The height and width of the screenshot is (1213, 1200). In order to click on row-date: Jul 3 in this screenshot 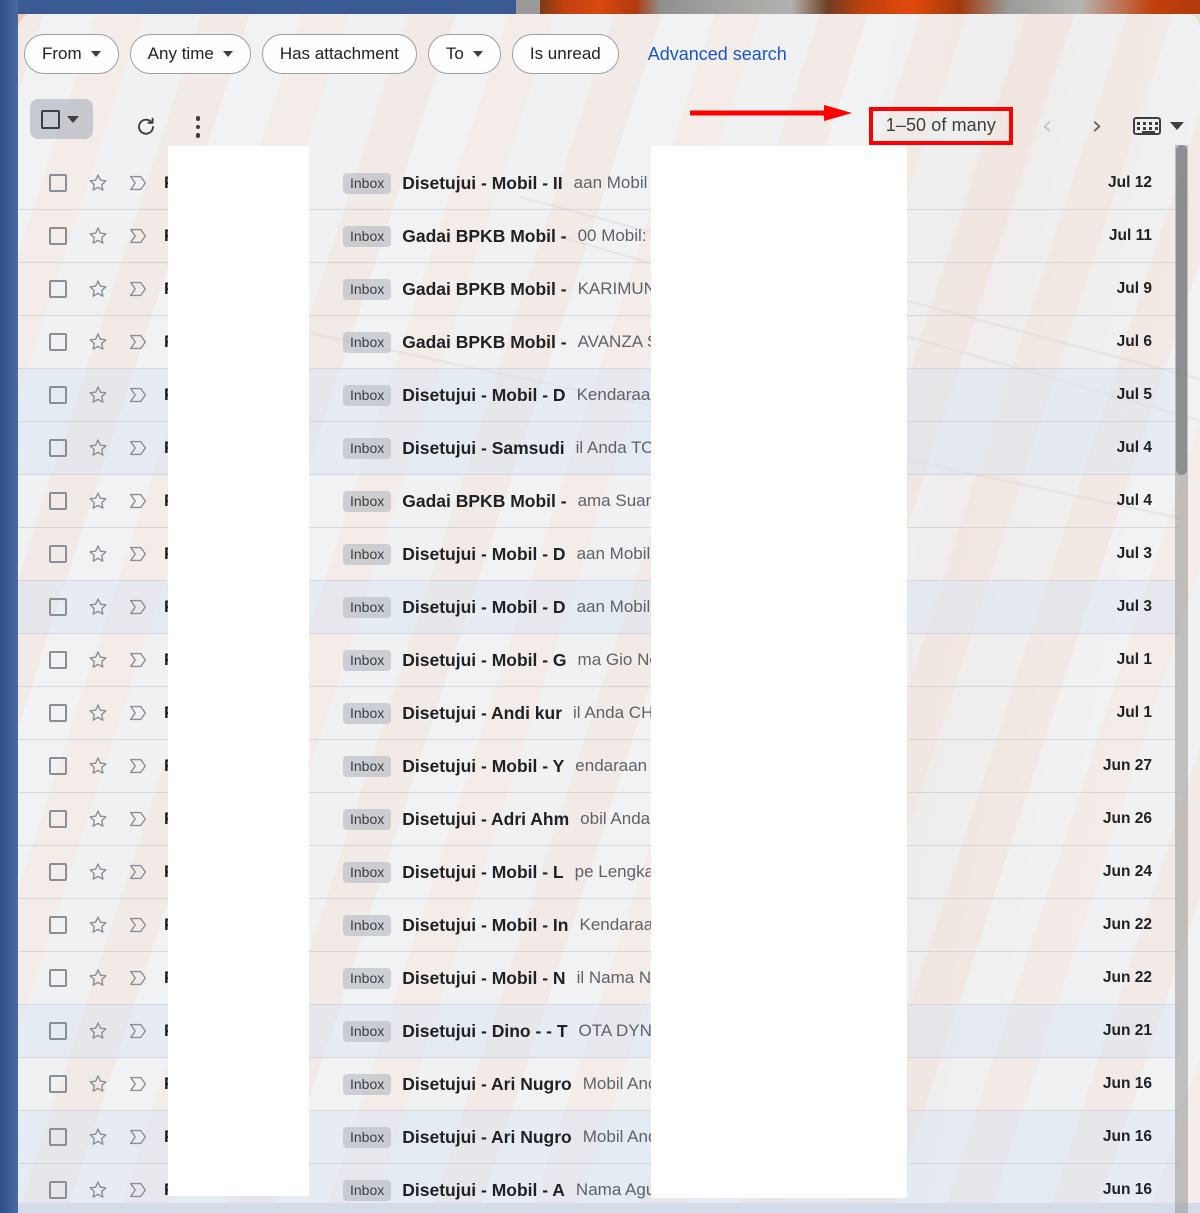, I will do `click(1134, 606)`.